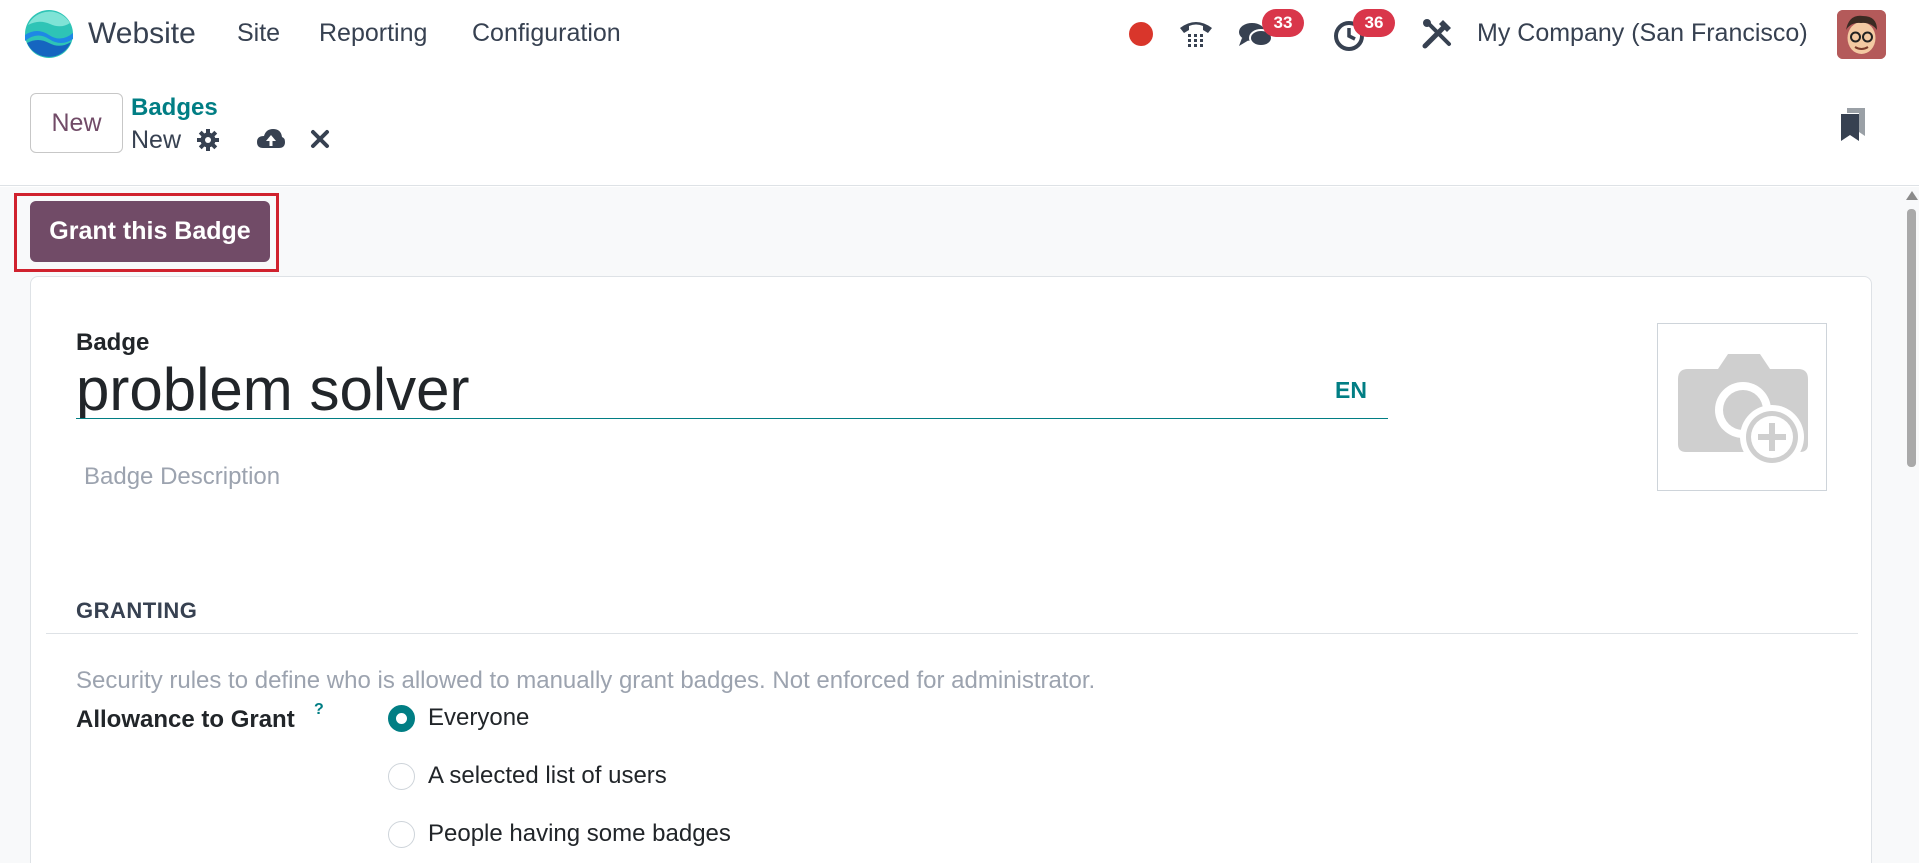 The width and height of the screenshot is (1919, 863). I want to click on badge-name-input: problem solver, so click(732, 390).